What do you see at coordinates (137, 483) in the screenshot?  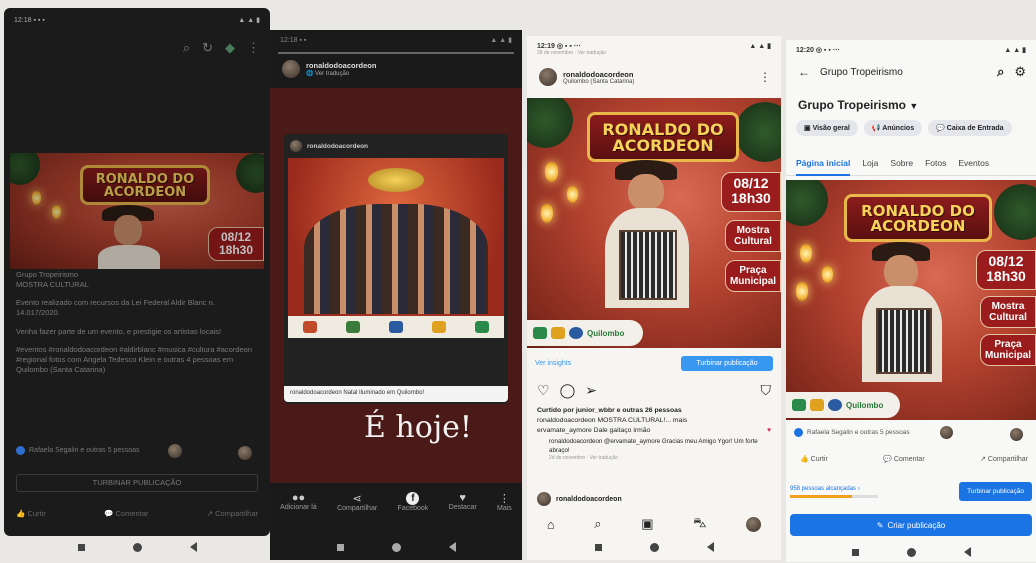 I see `boost-button: TURBINAR PUBLICAÇÃO` at bounding box center [137, 483].